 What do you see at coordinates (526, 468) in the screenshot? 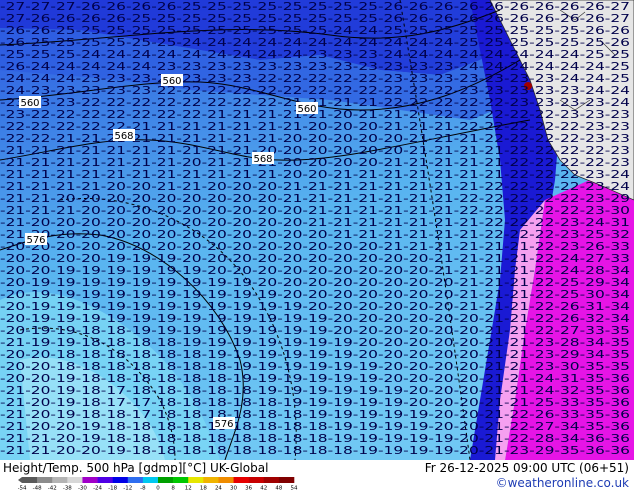
I see `valid-time: Fr 26-12-2025 09:00 UTC (06+51)` at bounding box center [526, 468].